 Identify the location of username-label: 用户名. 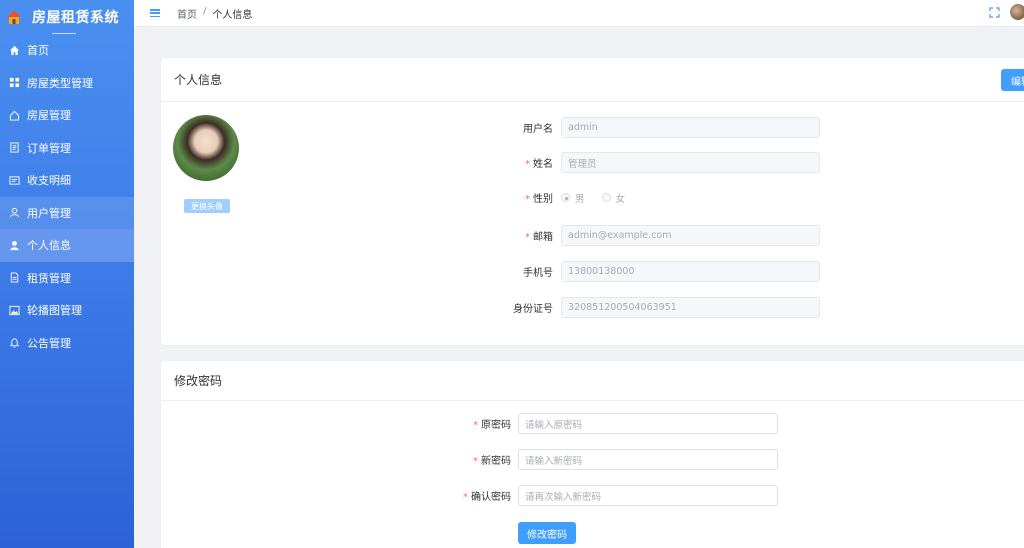
(538, 129).